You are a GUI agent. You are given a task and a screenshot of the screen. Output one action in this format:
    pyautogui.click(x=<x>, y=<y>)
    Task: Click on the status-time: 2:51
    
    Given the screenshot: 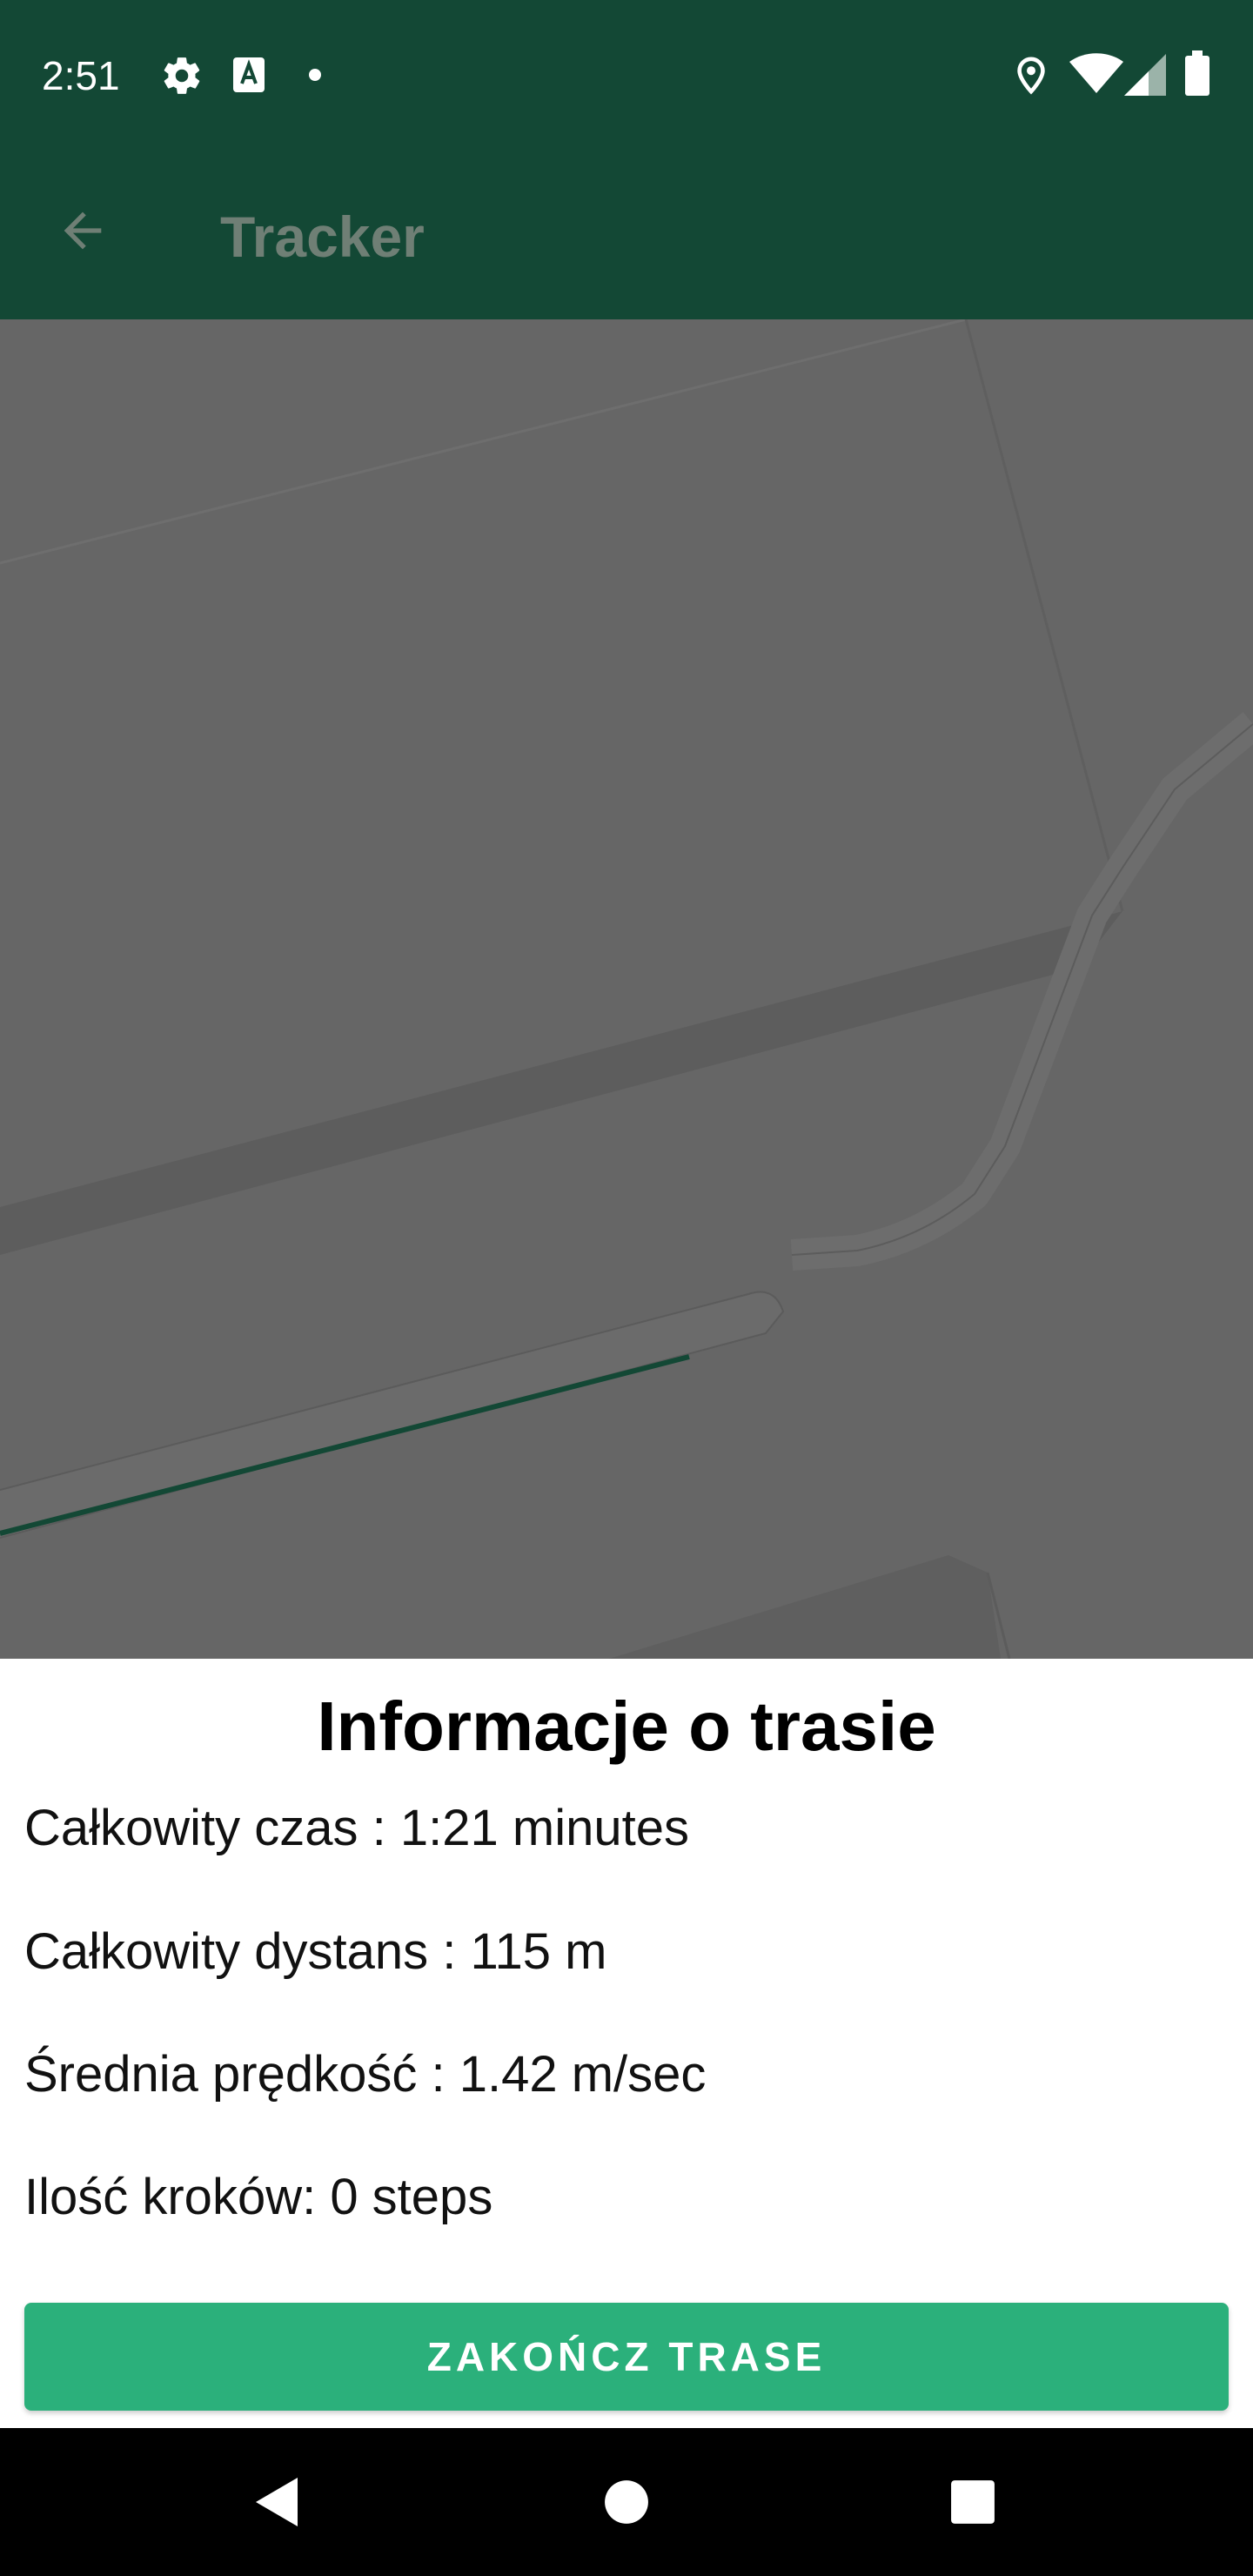 What is the action you would take?
    pyautogui.click(x=81, y=75)
    